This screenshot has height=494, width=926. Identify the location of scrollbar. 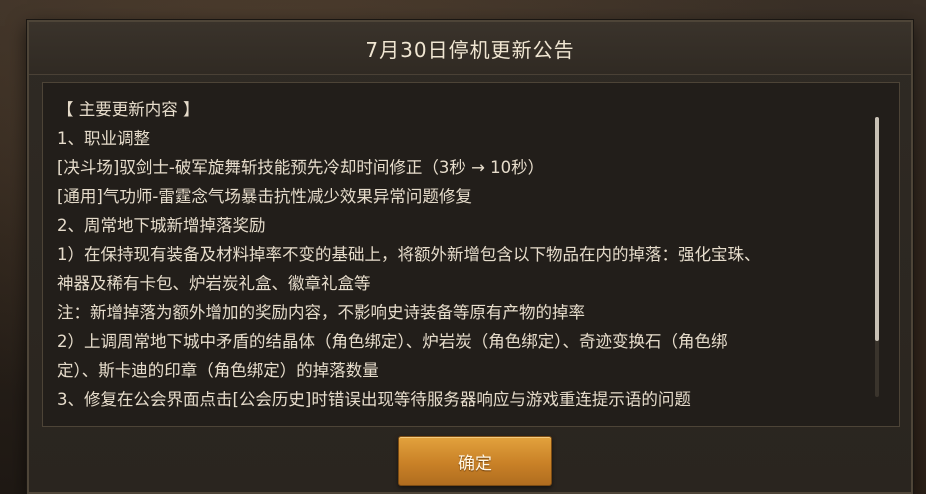
(877, 257).